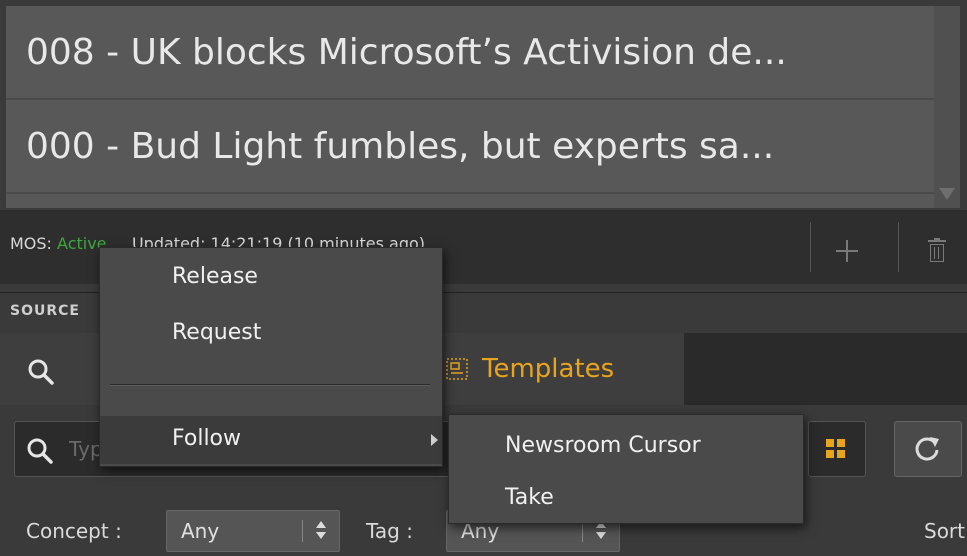 The height and width of the screenshot is (556, 967). I want to click on grid-view-button, so click(837, 449).